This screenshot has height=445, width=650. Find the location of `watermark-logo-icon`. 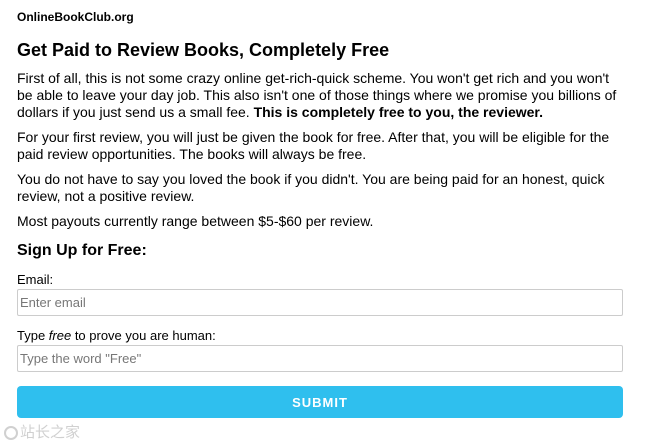

watermark-logo-icon is located at coordinates (11, 433).